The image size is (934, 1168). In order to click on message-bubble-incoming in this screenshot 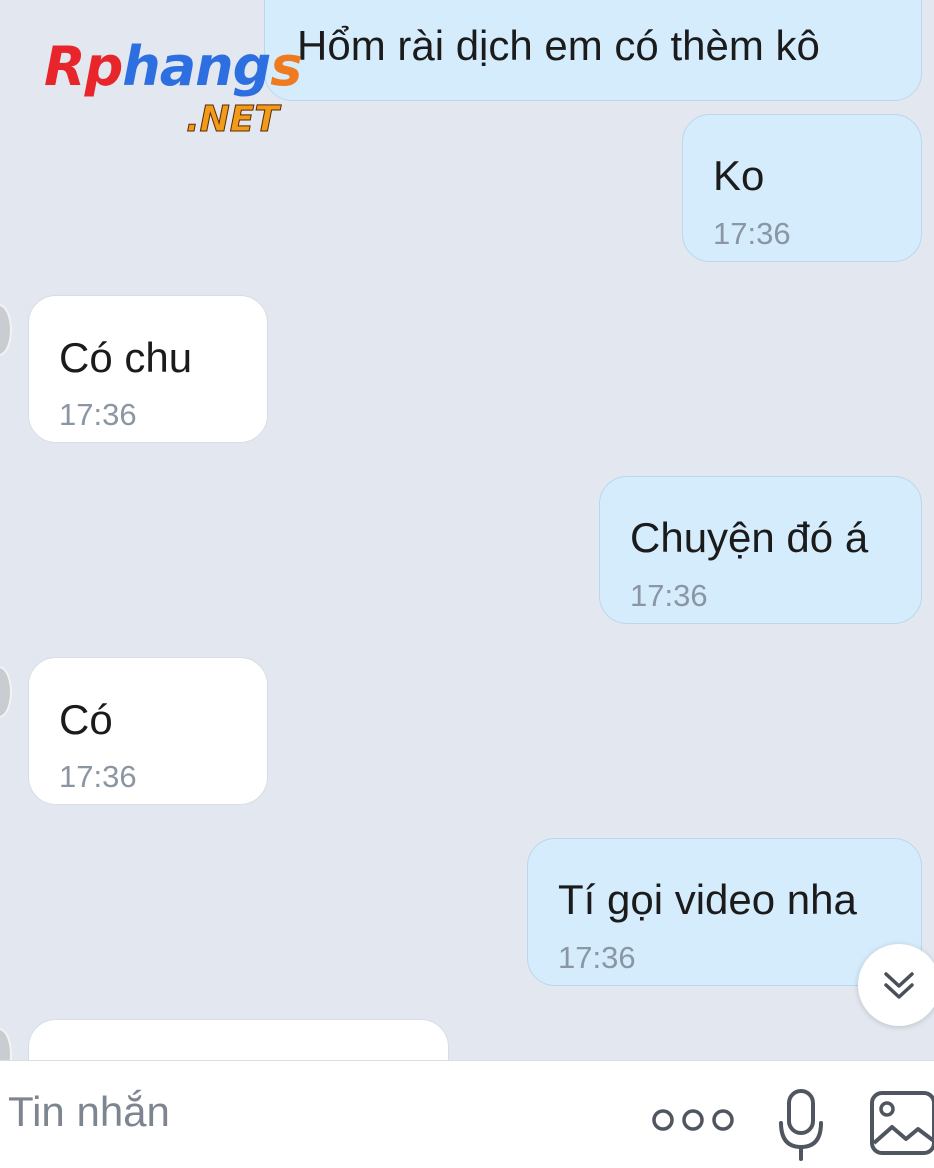, I will do `click(238, 1039)`.